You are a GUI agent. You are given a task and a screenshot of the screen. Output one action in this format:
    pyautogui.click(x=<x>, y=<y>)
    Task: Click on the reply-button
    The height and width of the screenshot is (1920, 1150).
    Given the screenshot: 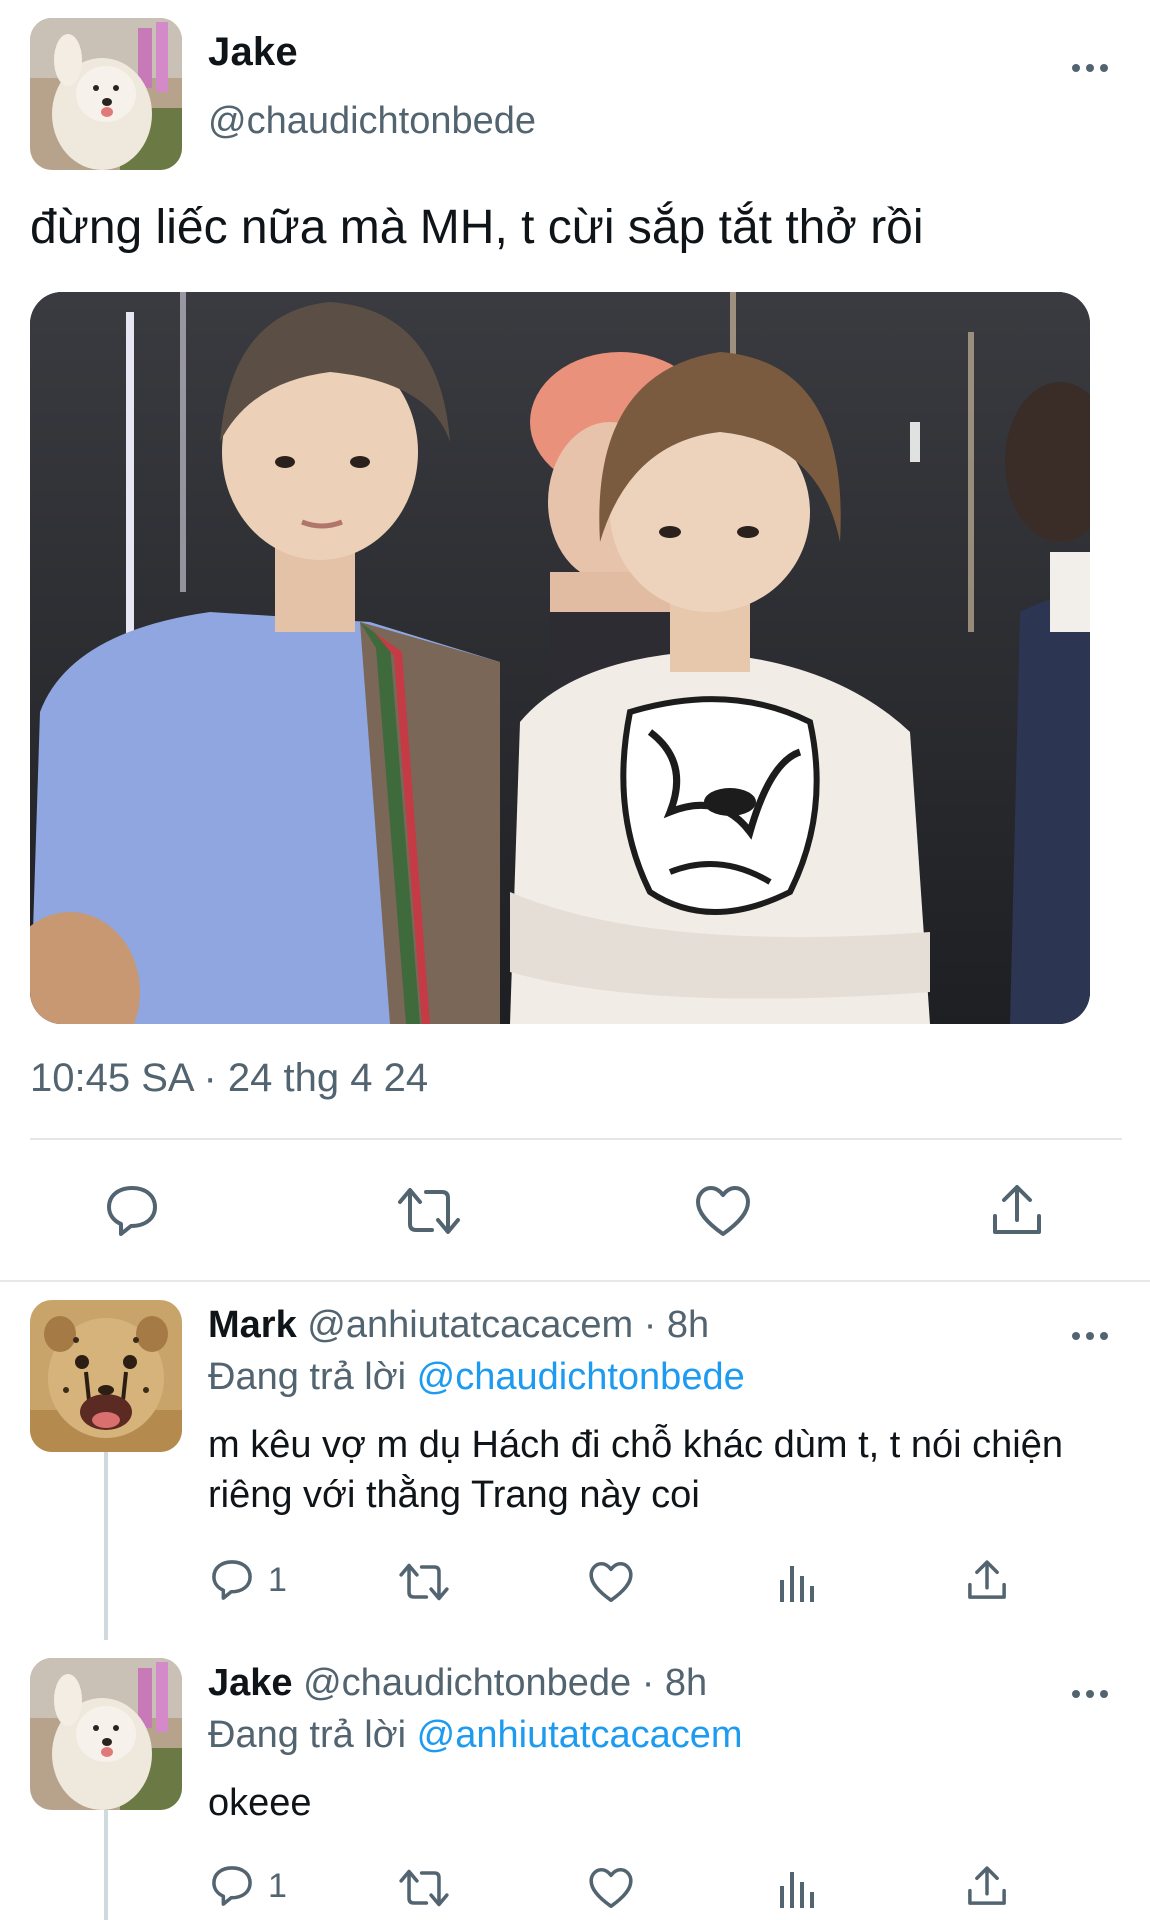 What is the action you would take?
    pyautogui.click(x=132, y=1211)
    